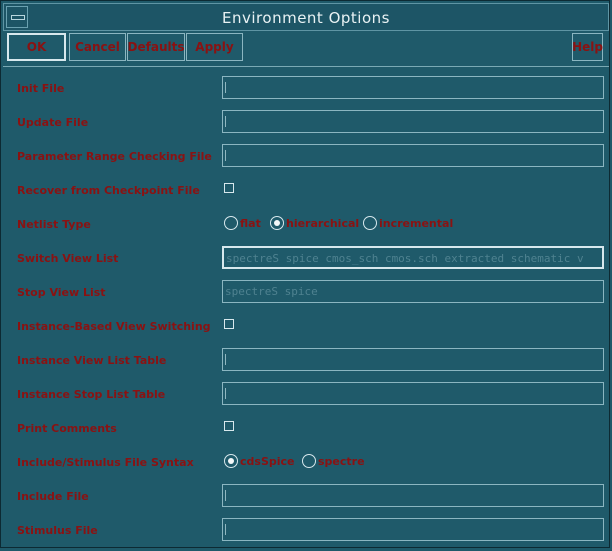  I want to click on apply-button: Apply, so click(214, 47).